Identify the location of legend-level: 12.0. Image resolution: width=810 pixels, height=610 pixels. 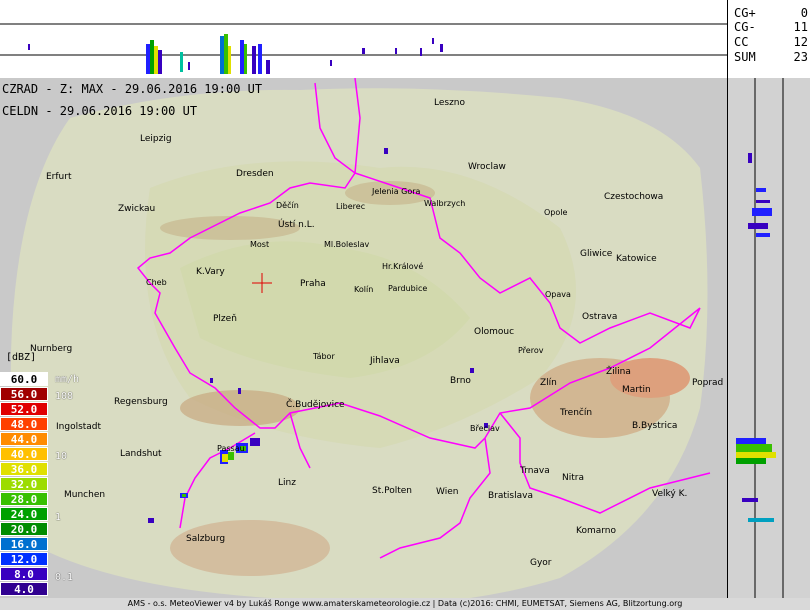
(24, 559).